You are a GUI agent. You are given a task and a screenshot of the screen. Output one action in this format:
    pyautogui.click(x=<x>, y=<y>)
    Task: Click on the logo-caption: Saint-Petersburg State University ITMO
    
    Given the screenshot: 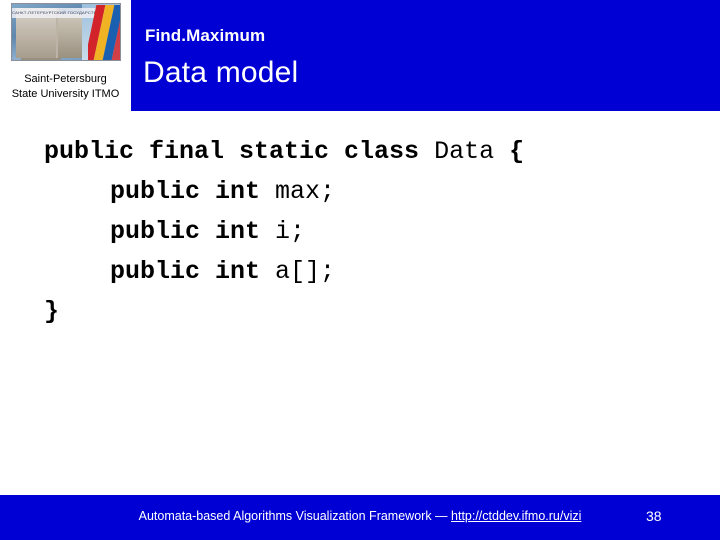 What is the action you would take?
    pyautogui.click(x=65, y=87)
    